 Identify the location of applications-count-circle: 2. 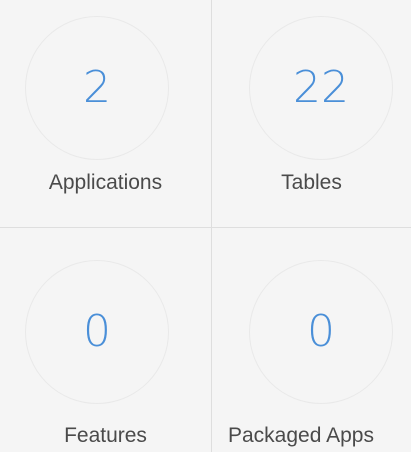
(97, 88).